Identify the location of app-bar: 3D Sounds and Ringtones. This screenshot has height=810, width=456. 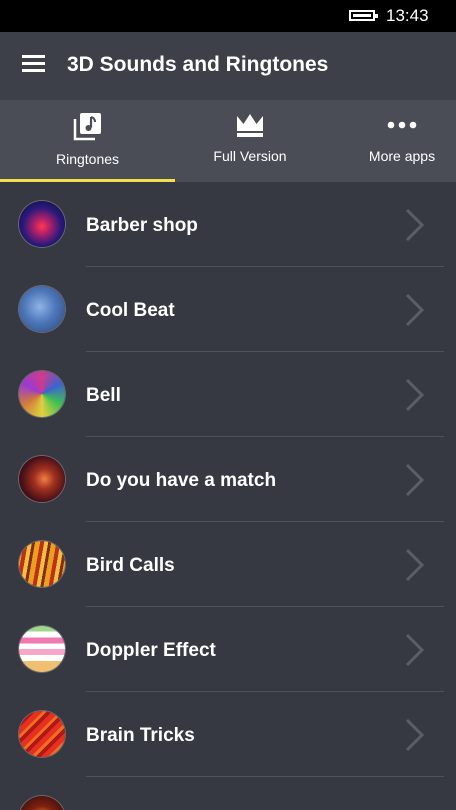
(228, 66).